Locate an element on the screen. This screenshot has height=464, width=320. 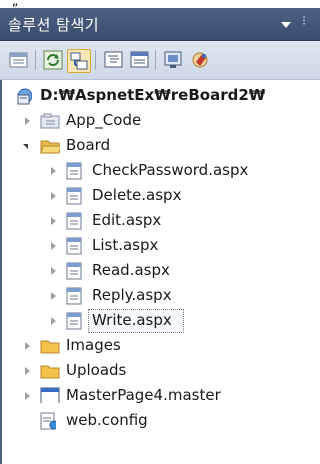
tree-item-label: Edit.aspx is located at coordinates (127, 220).